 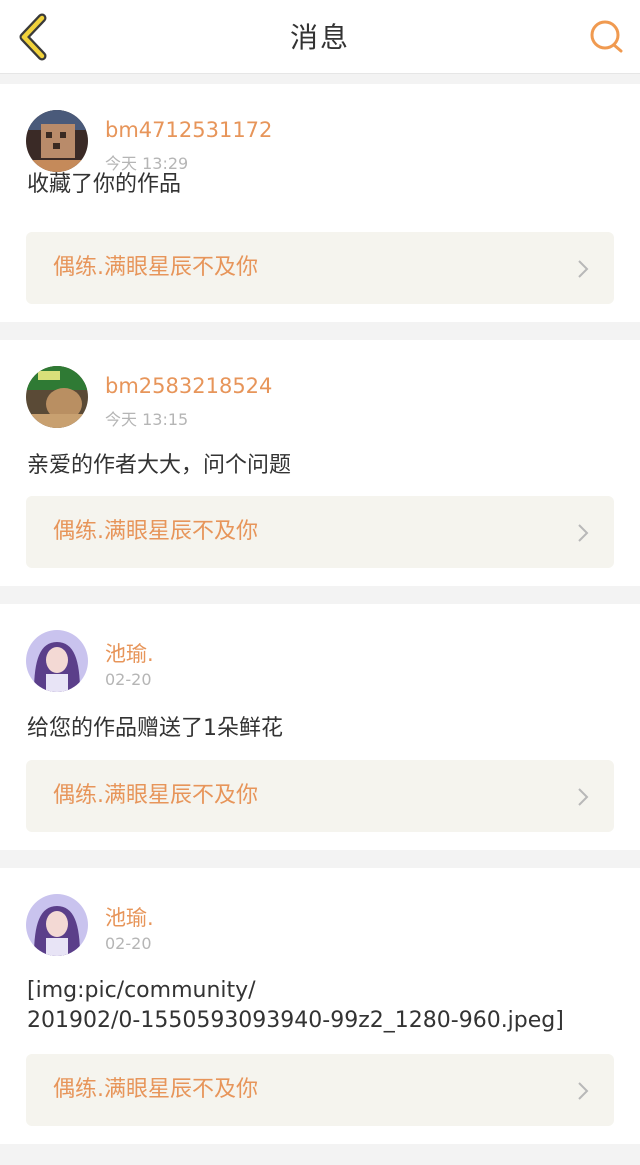 What do you see at coordinates (147, 419) in the screenshot?
I see `timestamp: 今天 13:15` at bounding box center [147, 419].